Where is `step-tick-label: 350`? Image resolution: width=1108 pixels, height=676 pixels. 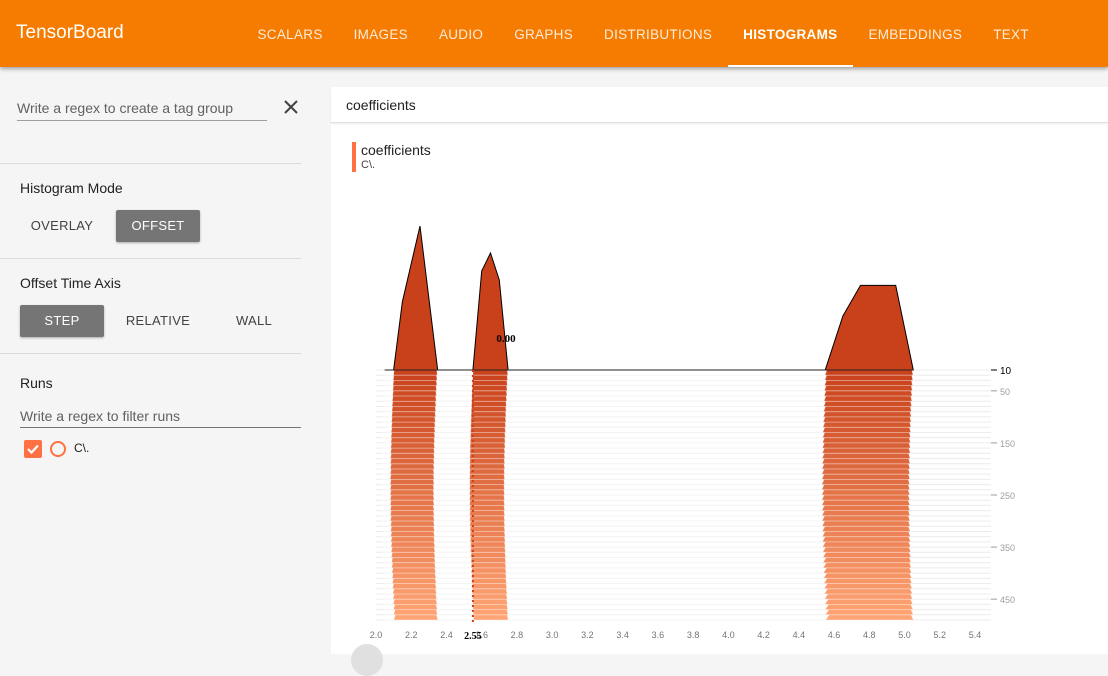 step-tick-label: 350 is located at coordinates (1007, 548).